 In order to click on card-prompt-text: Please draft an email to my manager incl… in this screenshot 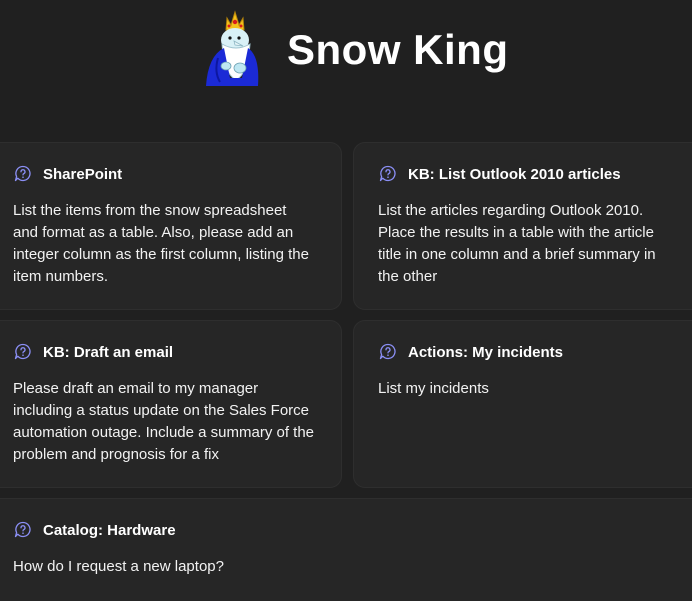, I will do `click(164, 421)`.